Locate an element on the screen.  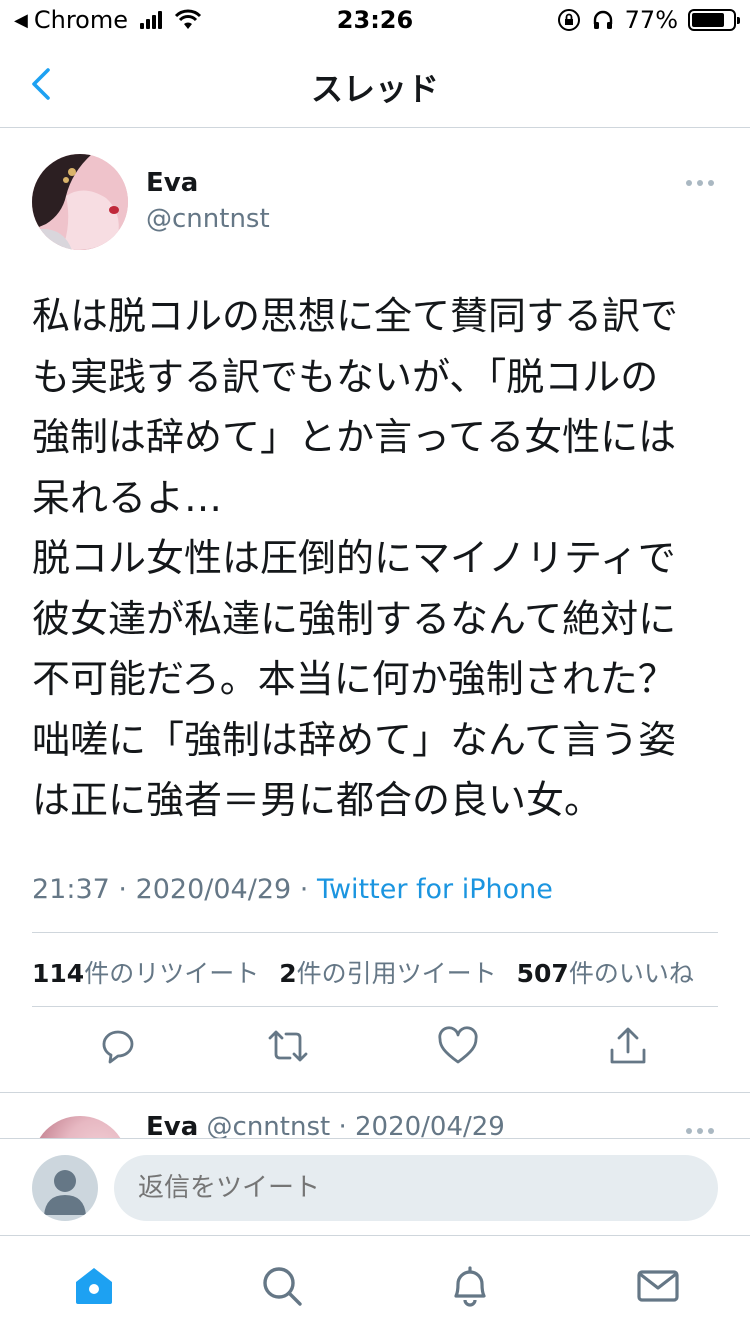
headphones-icon is located at coordinates (602, 19).